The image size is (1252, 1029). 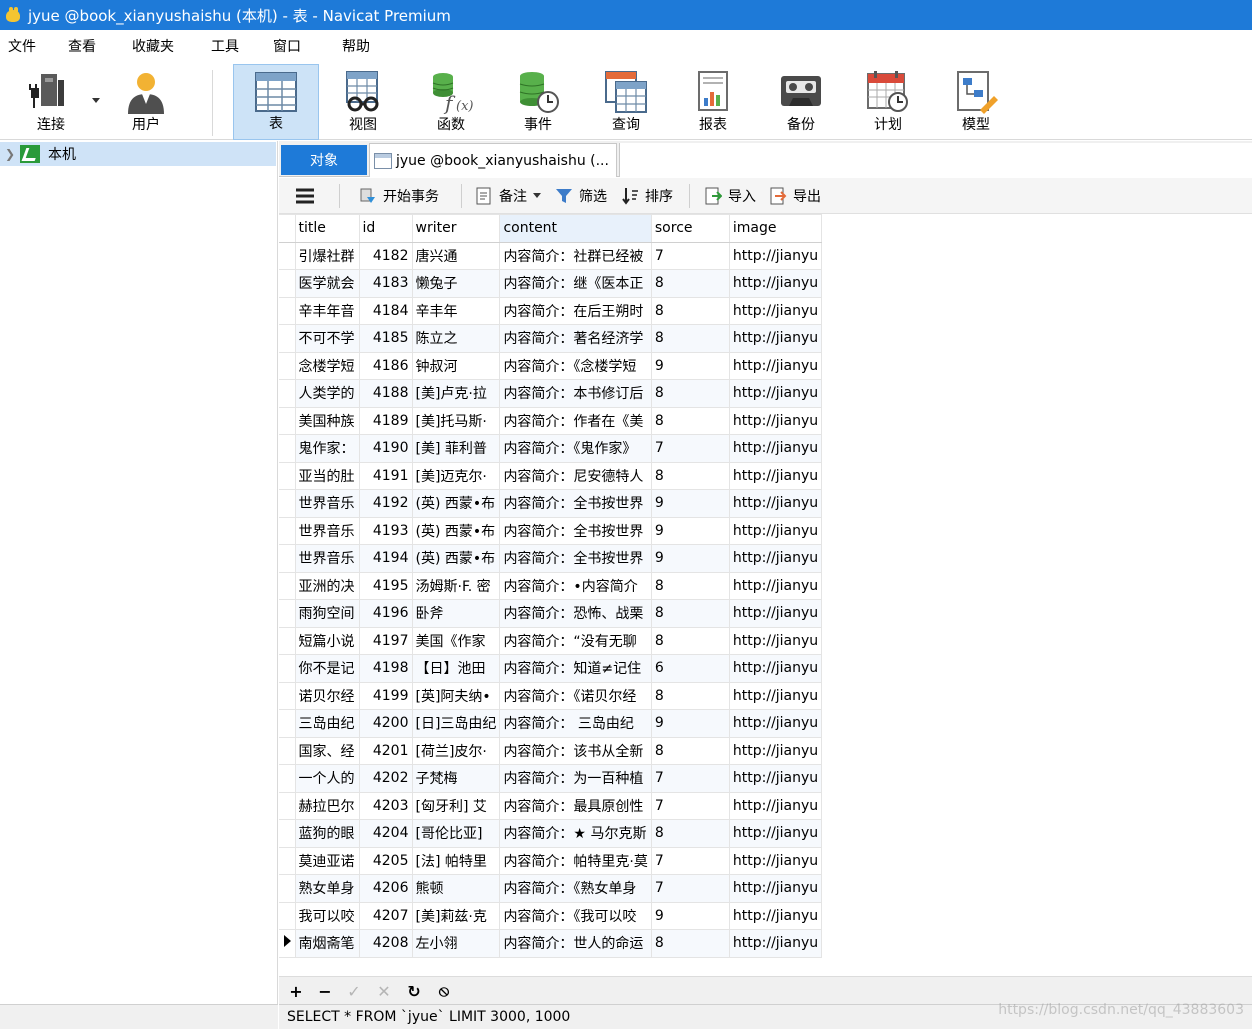 What do you see at coordinates (399, 196) in the screenshot?
I see `begin-transaction-button: 开始事务` at bounding box center [399, 196].